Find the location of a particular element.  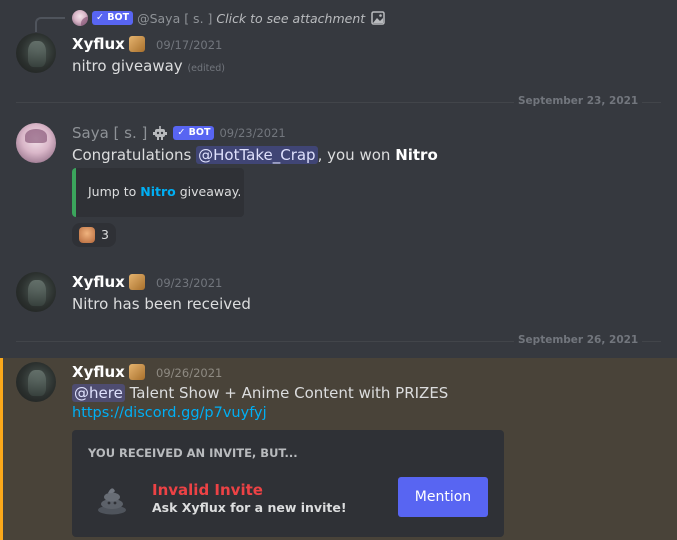

face-emoji-icon is located at coordinates (87, 235).